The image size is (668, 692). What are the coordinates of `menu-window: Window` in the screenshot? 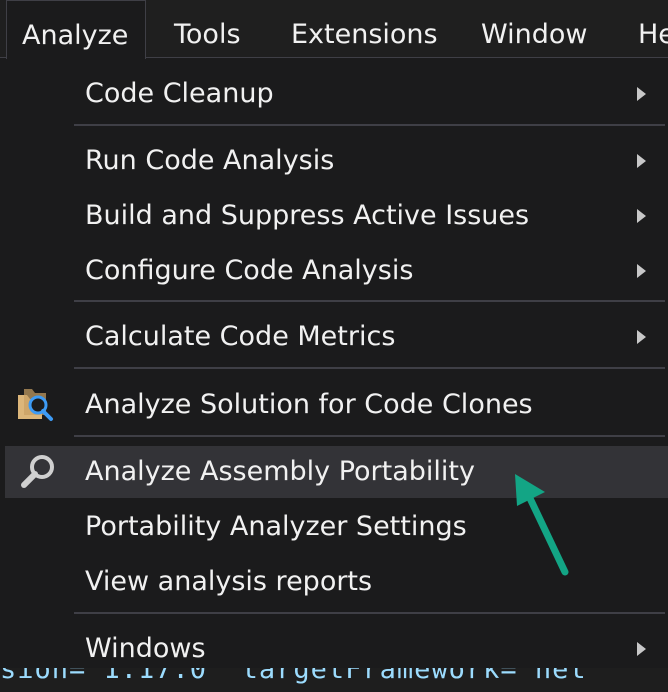 It's located at (534, 29).